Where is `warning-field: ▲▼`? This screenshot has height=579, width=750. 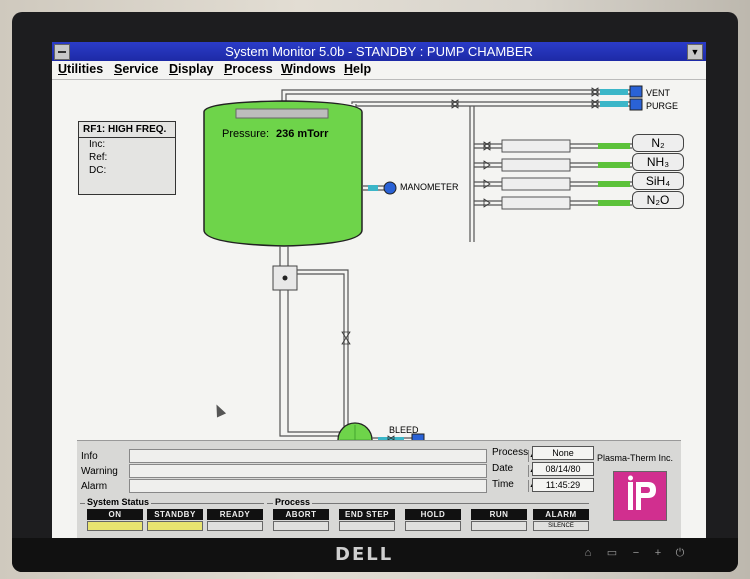
warning-field: ▲▼ is located at coordinates (336, 471).